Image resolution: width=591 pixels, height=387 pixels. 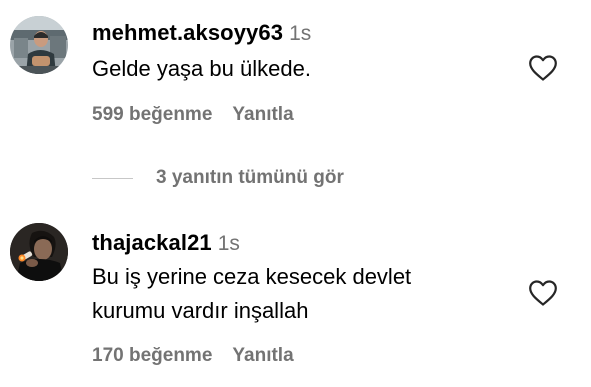 What do you see at coordinates (112, 178) in the screenshot?
I see `replies-divider` at bounding box center [112, 178].